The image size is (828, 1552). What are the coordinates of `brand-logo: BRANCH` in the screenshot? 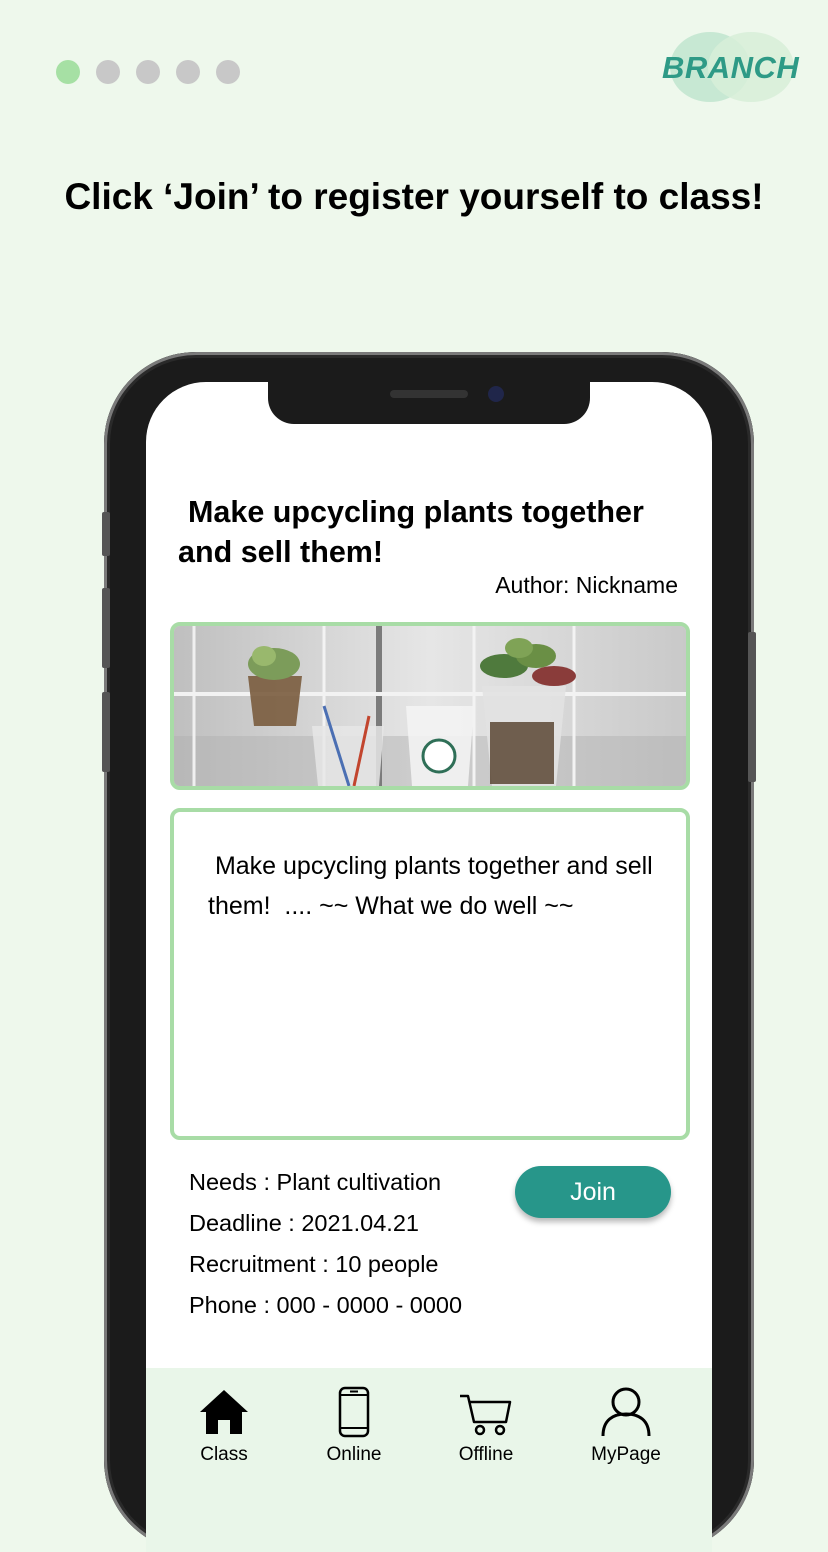 It's located at (730, 67).